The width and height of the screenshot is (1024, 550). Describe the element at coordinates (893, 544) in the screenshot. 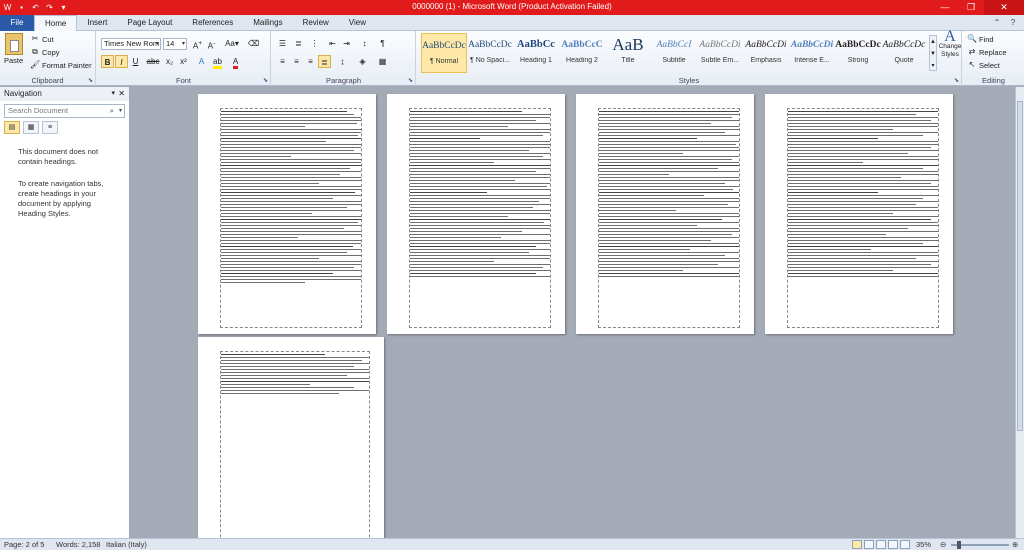

I see `outline-view-icon` at that location.